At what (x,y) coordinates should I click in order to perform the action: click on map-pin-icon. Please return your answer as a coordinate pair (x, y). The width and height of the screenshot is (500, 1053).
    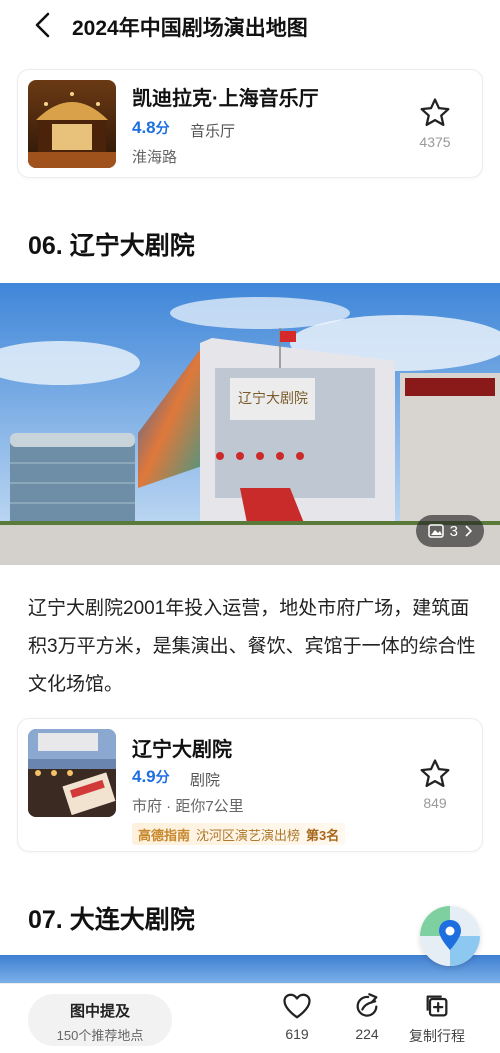
    Looking at the image, I should click on (450, 936).